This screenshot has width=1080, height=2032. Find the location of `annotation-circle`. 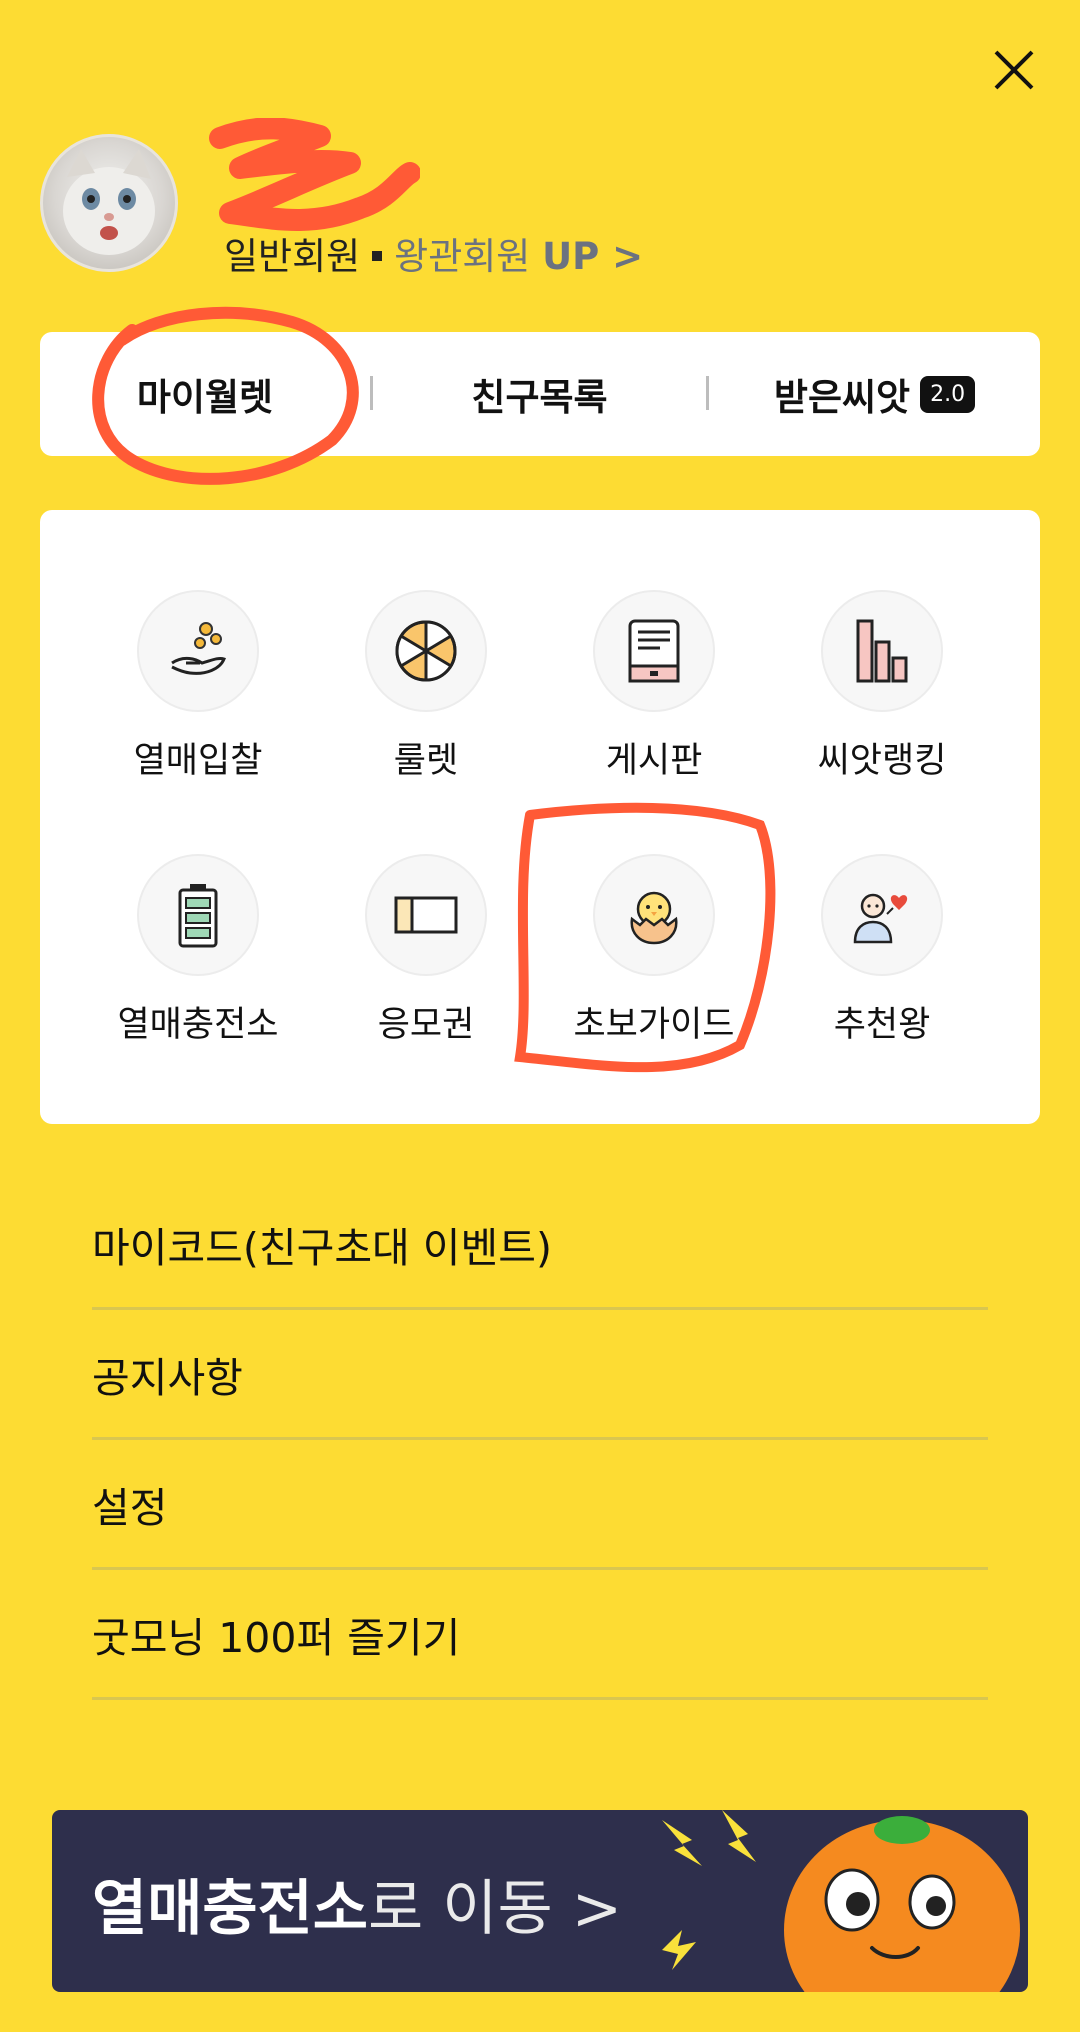

annotation-circle is located at coordinates (225, 395).